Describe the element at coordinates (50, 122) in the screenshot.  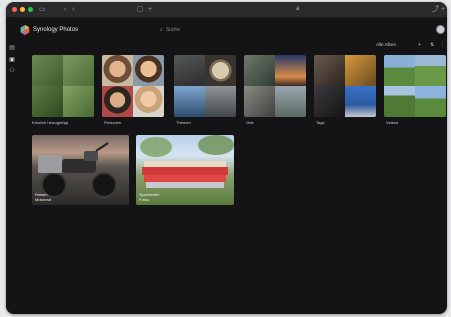
I see `album-label: Kürzlich hinzugefügt` at that location.